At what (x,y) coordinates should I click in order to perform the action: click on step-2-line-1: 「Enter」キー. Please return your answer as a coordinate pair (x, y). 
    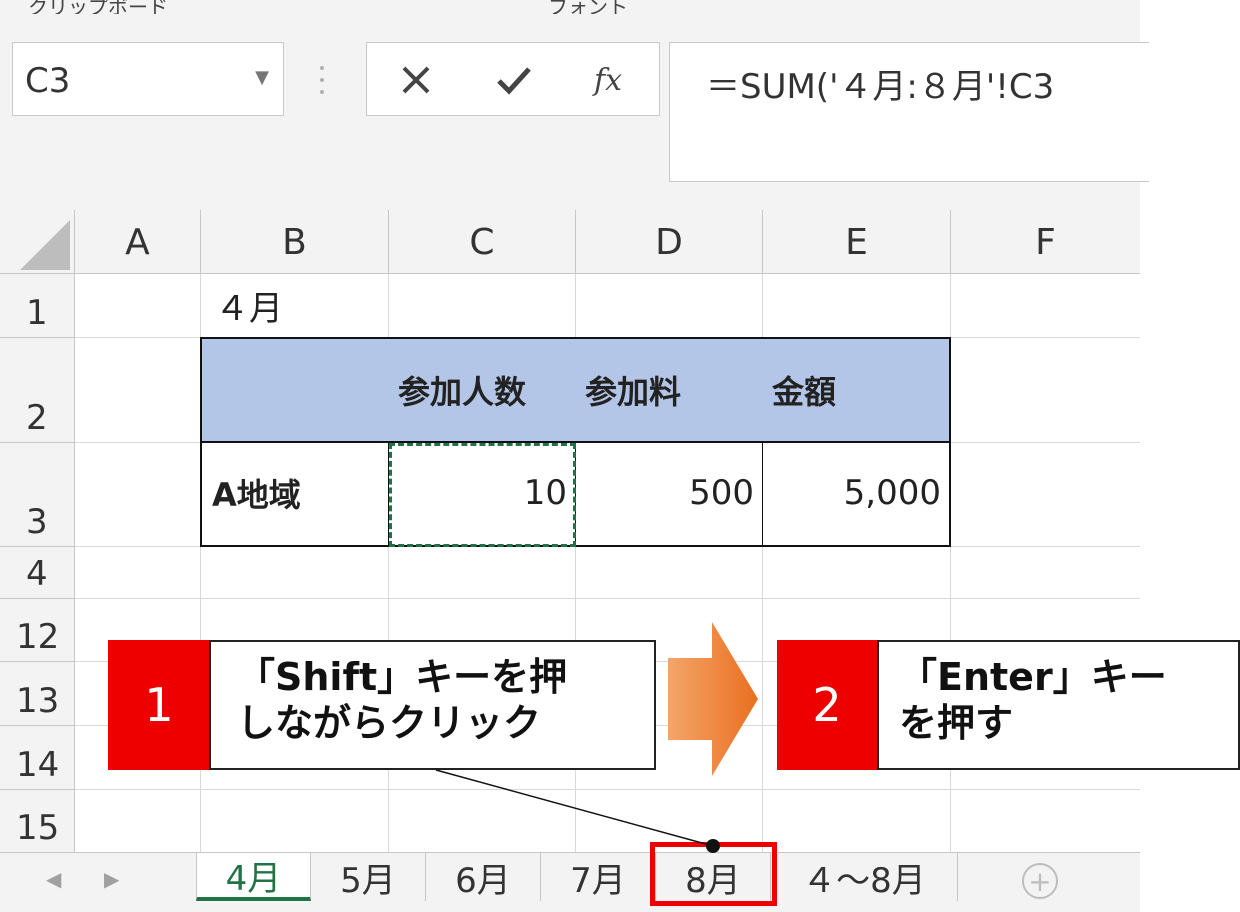
    Looking at the image, I should click on (1033, 677).